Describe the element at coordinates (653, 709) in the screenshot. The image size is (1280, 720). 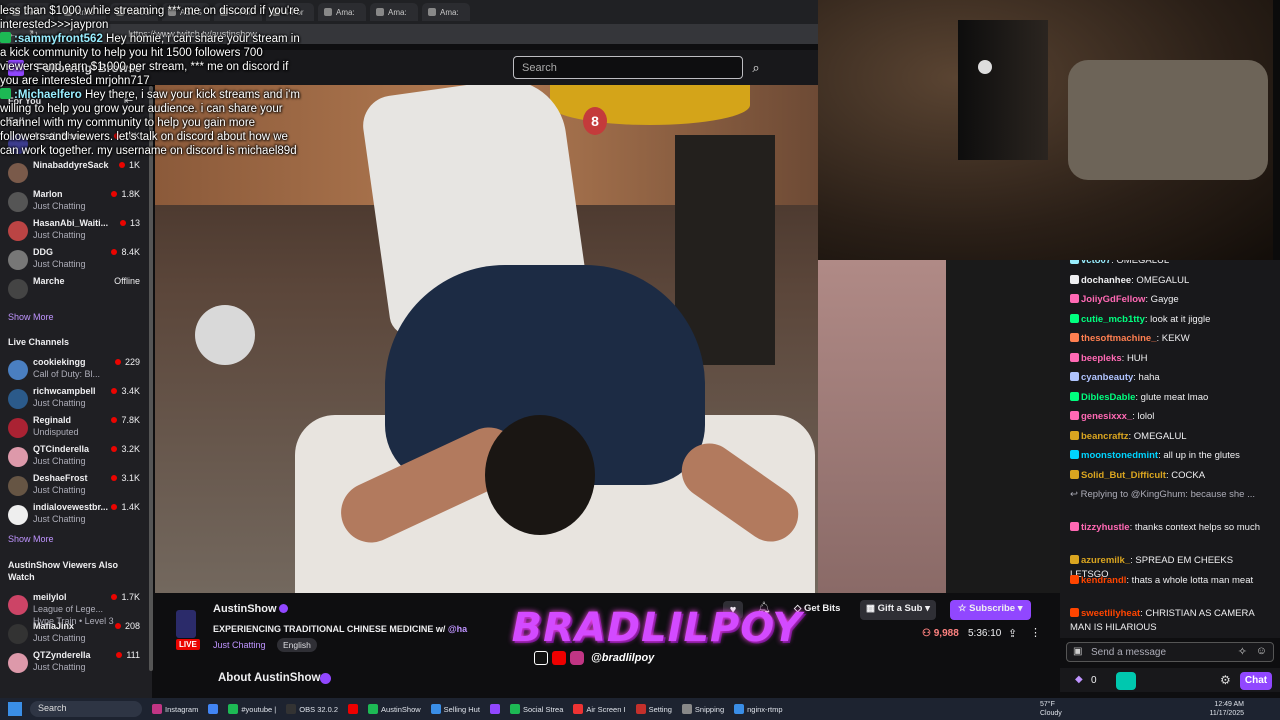
I see `taskbar-app: Setting` at that location.